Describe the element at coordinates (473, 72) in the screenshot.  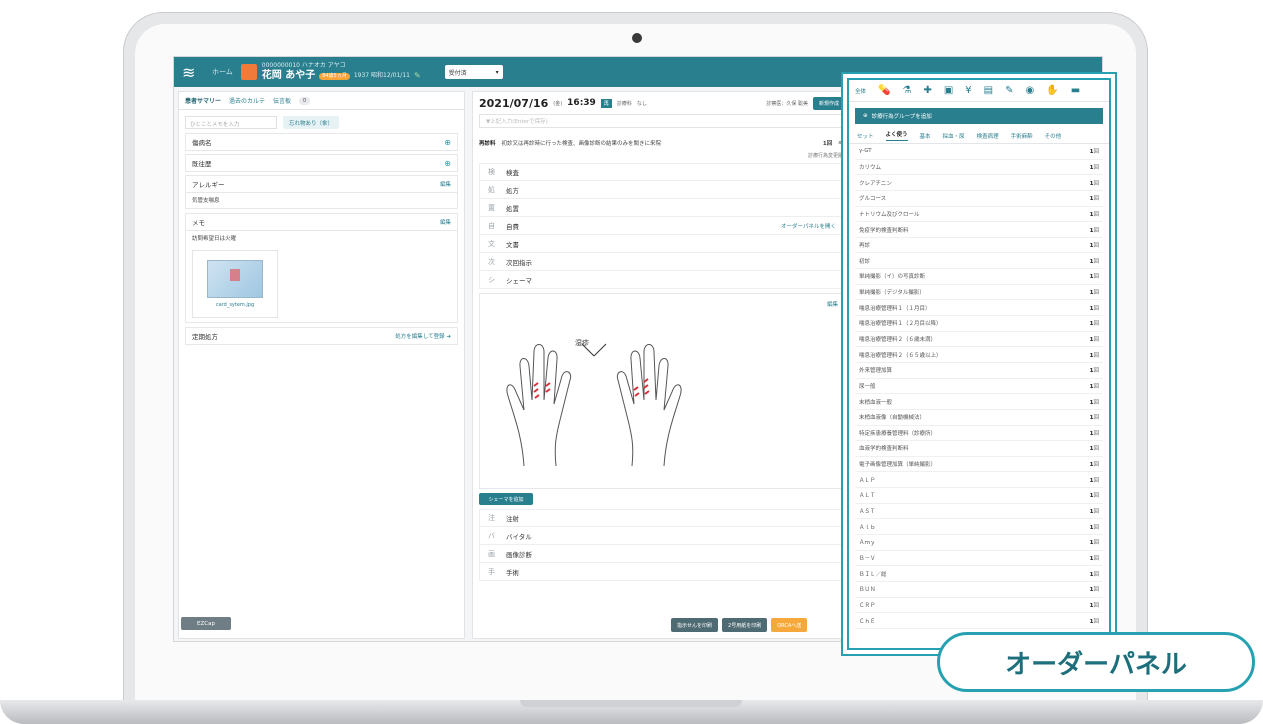
I see `reception-status-select: 受付済 ▾` at that location.